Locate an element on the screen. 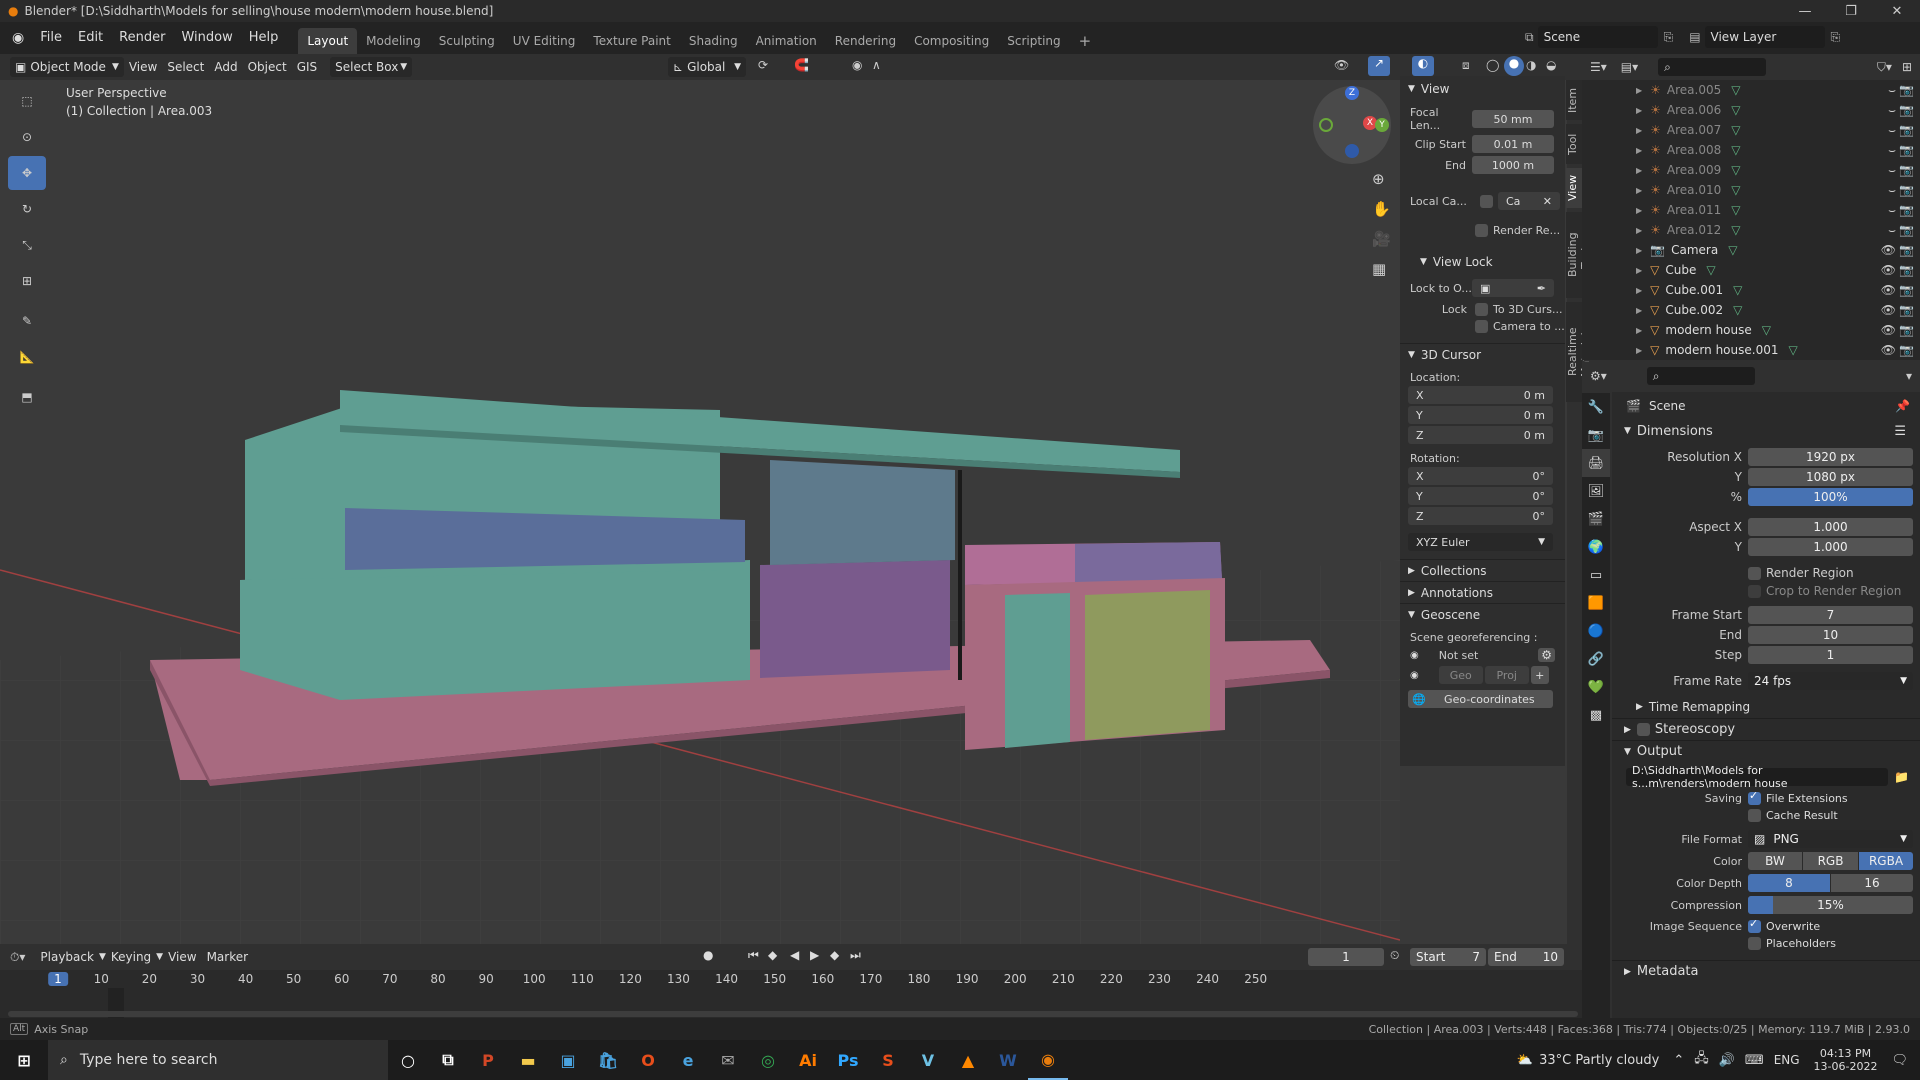  frame-step-field: 1 is located at coordinates (1830, 655).